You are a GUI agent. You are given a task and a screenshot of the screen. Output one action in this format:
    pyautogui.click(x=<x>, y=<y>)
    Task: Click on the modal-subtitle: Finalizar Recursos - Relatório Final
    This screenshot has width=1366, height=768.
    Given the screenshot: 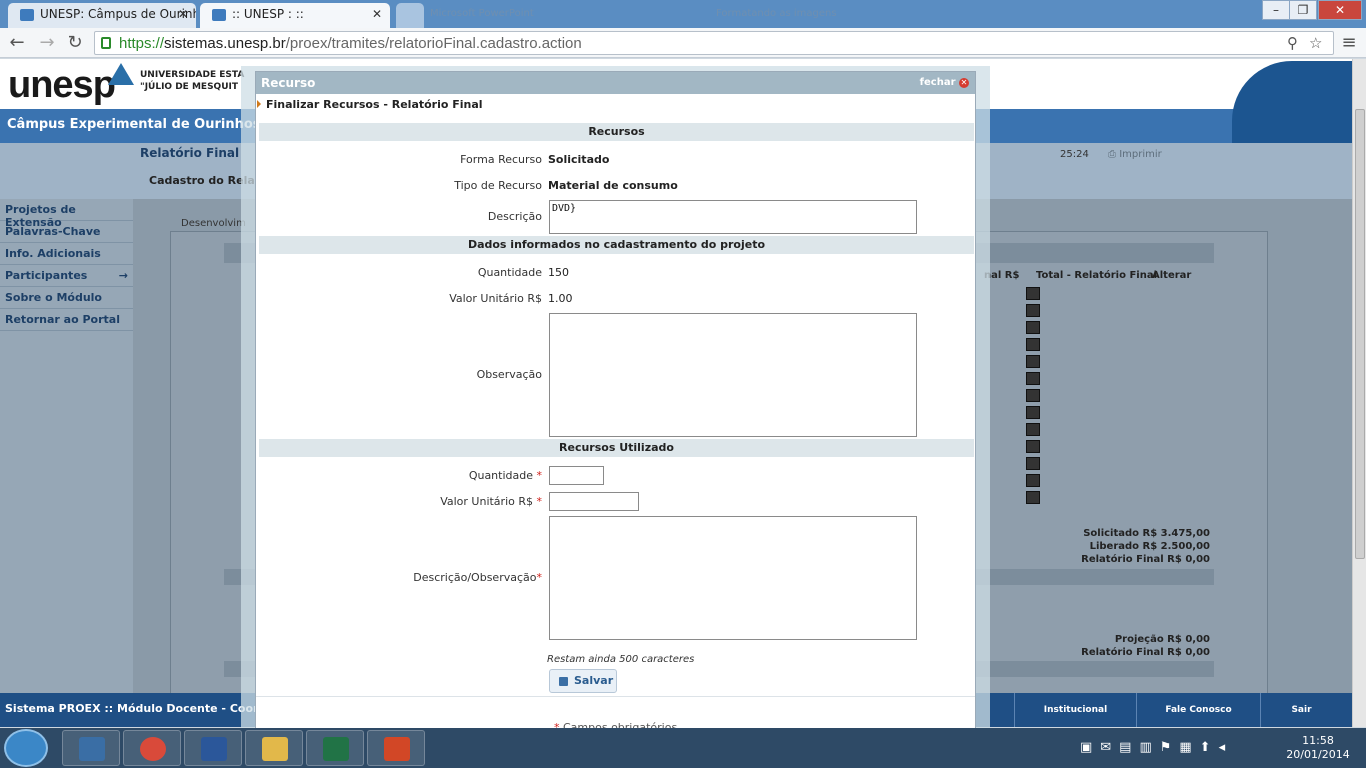 What is the action you would take?
    pyautogui.click(x=369, y=104)
    